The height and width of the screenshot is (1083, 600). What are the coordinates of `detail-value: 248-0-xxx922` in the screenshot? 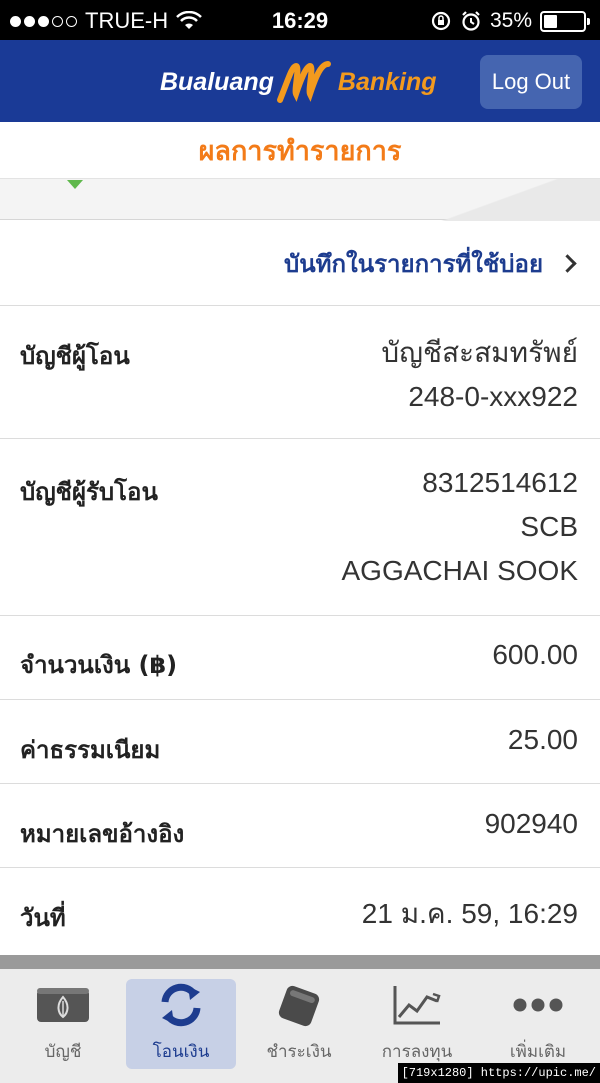 It's located at (493, 396).